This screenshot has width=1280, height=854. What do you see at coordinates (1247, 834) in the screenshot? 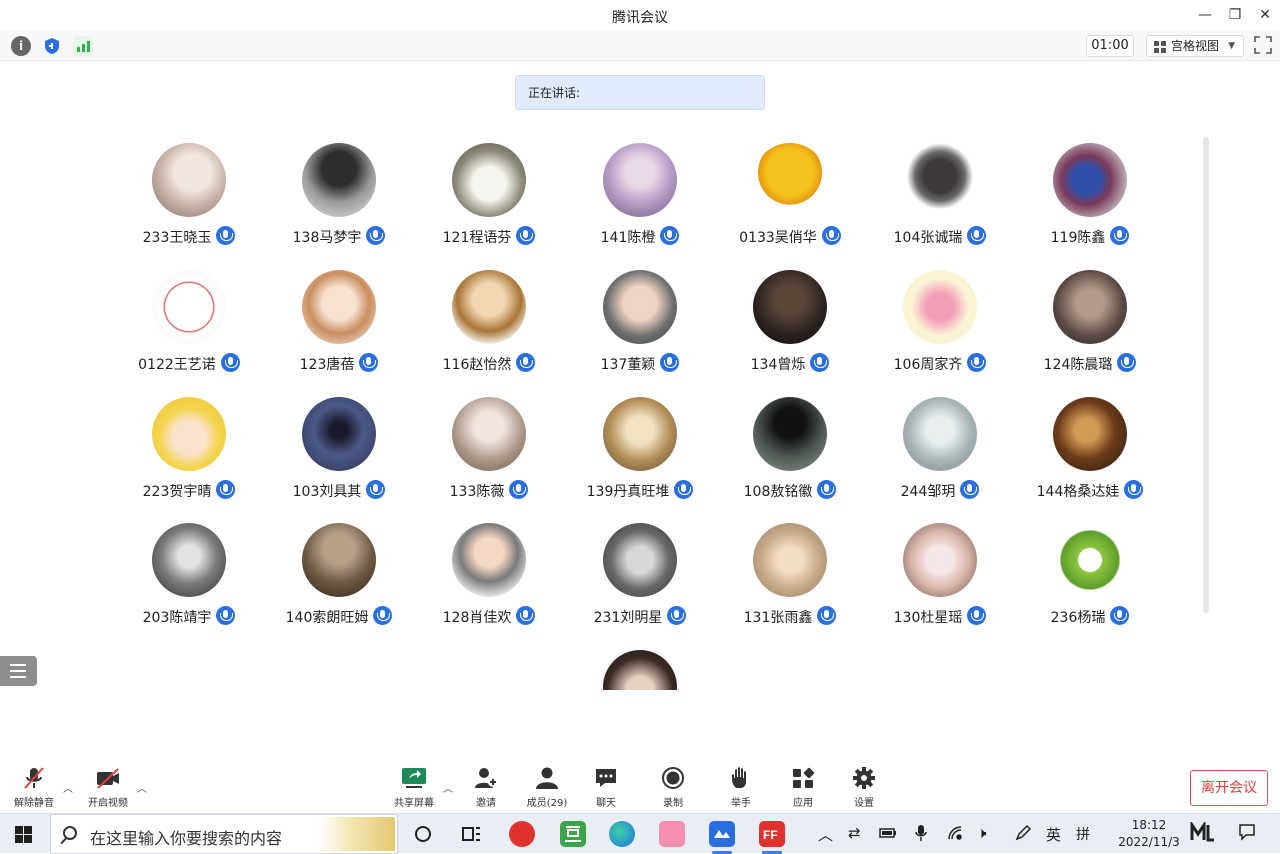
I see `notification-icon` at bounding box center [1247, 834].